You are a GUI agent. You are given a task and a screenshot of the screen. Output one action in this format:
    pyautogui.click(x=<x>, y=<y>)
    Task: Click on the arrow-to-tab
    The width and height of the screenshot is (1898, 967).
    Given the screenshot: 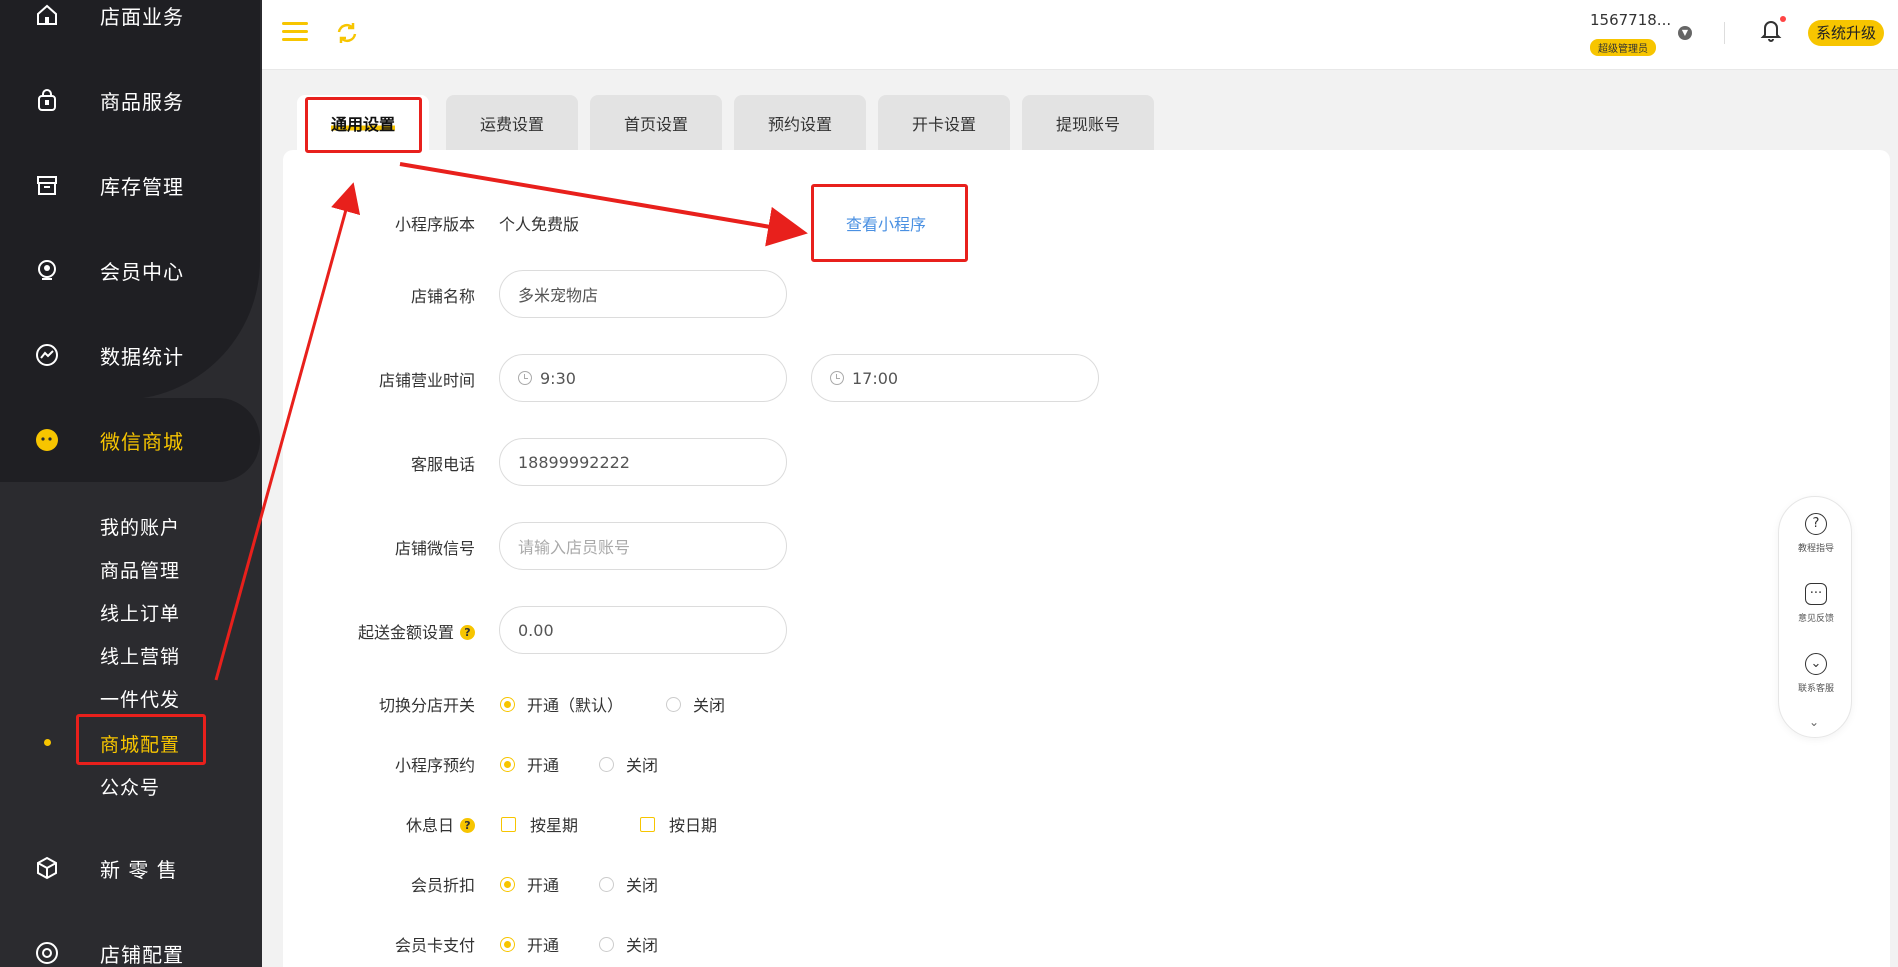 What is the action you would take?
    pyautogui.click(x=287, y=431)
    